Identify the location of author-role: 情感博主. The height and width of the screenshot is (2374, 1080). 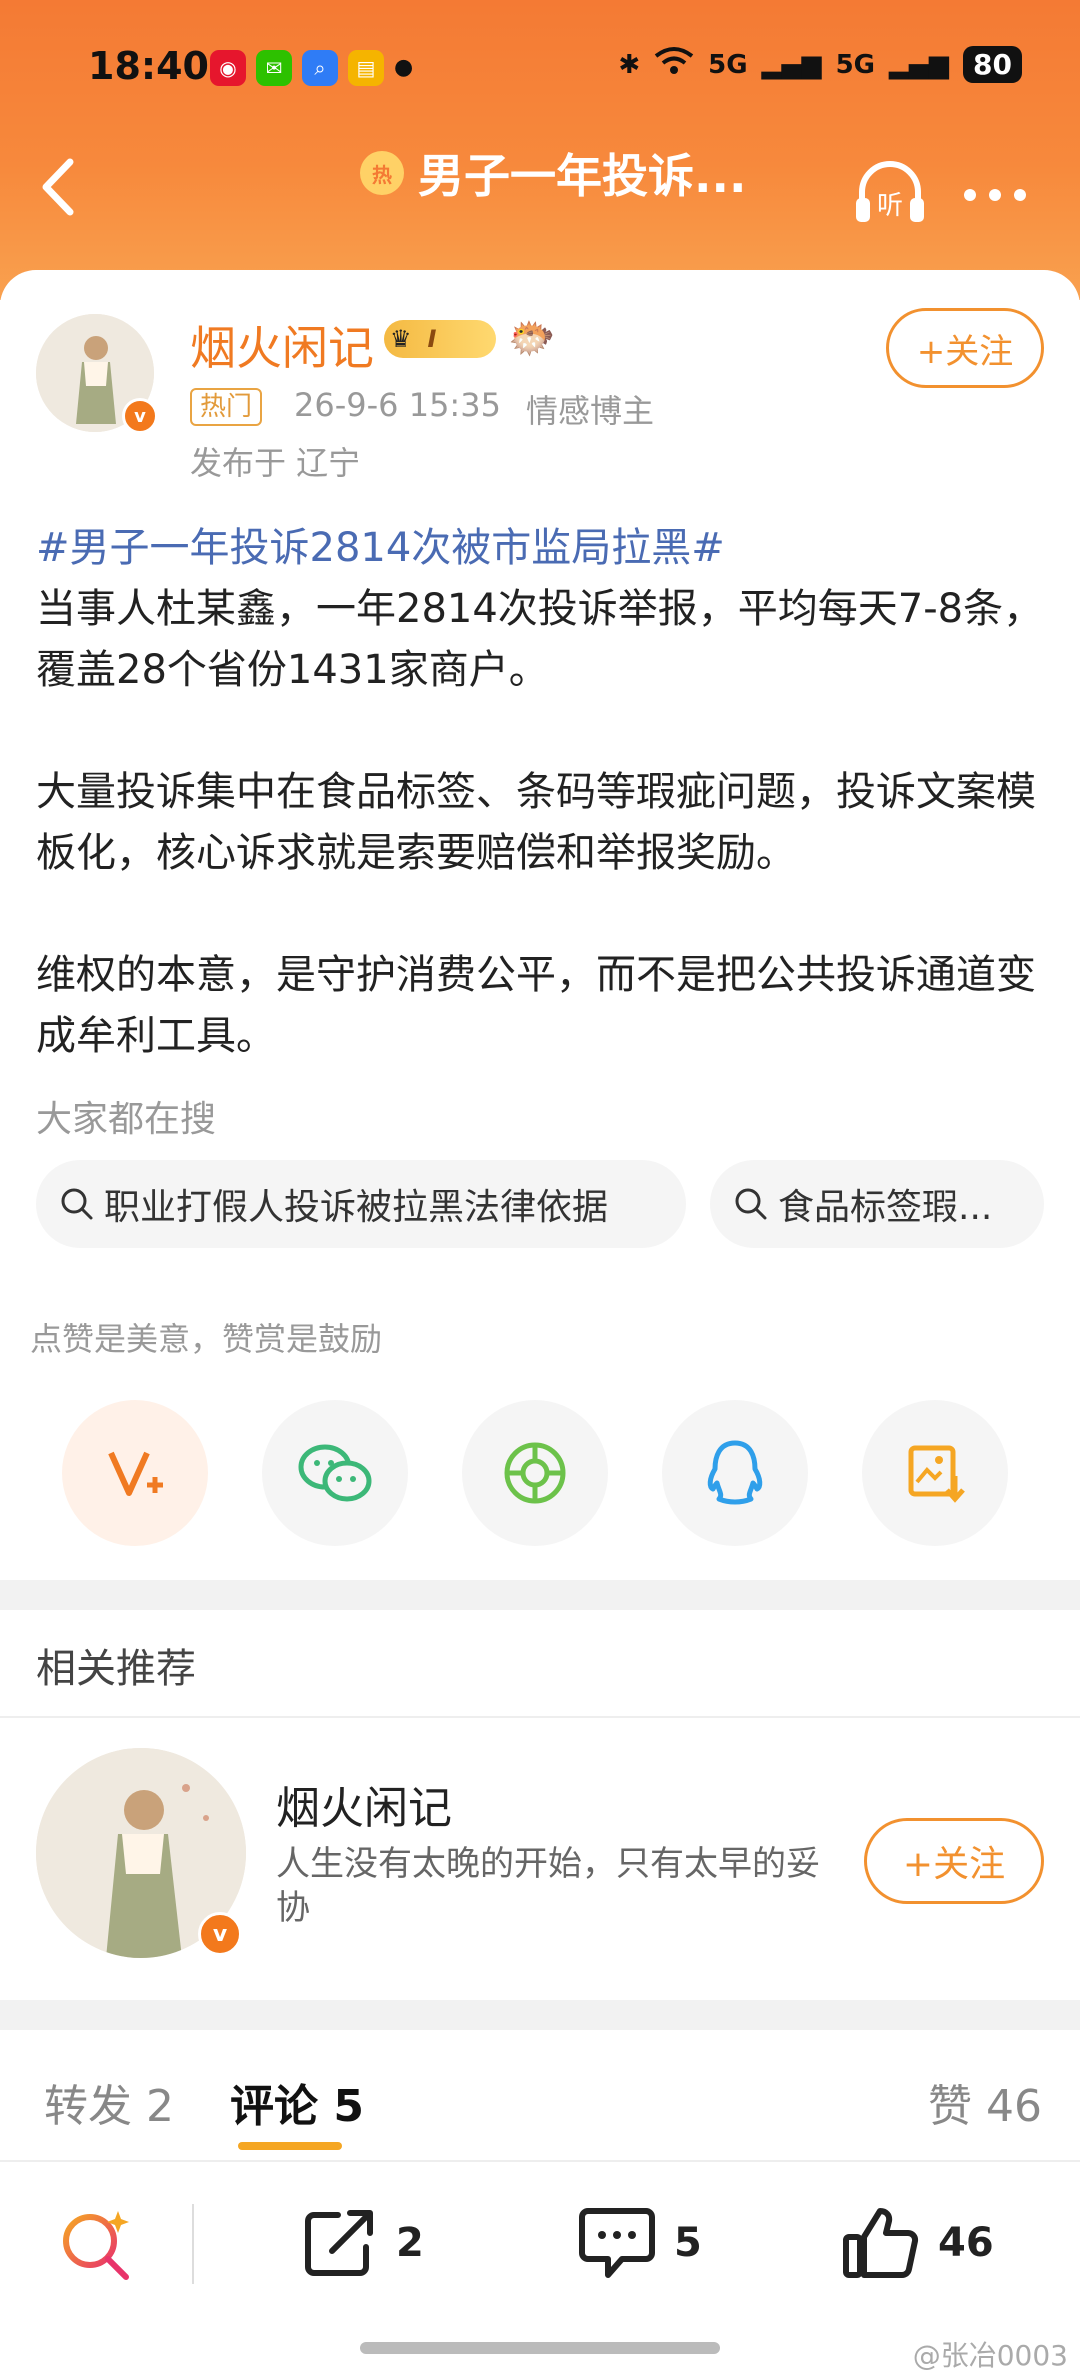
(590, 411).